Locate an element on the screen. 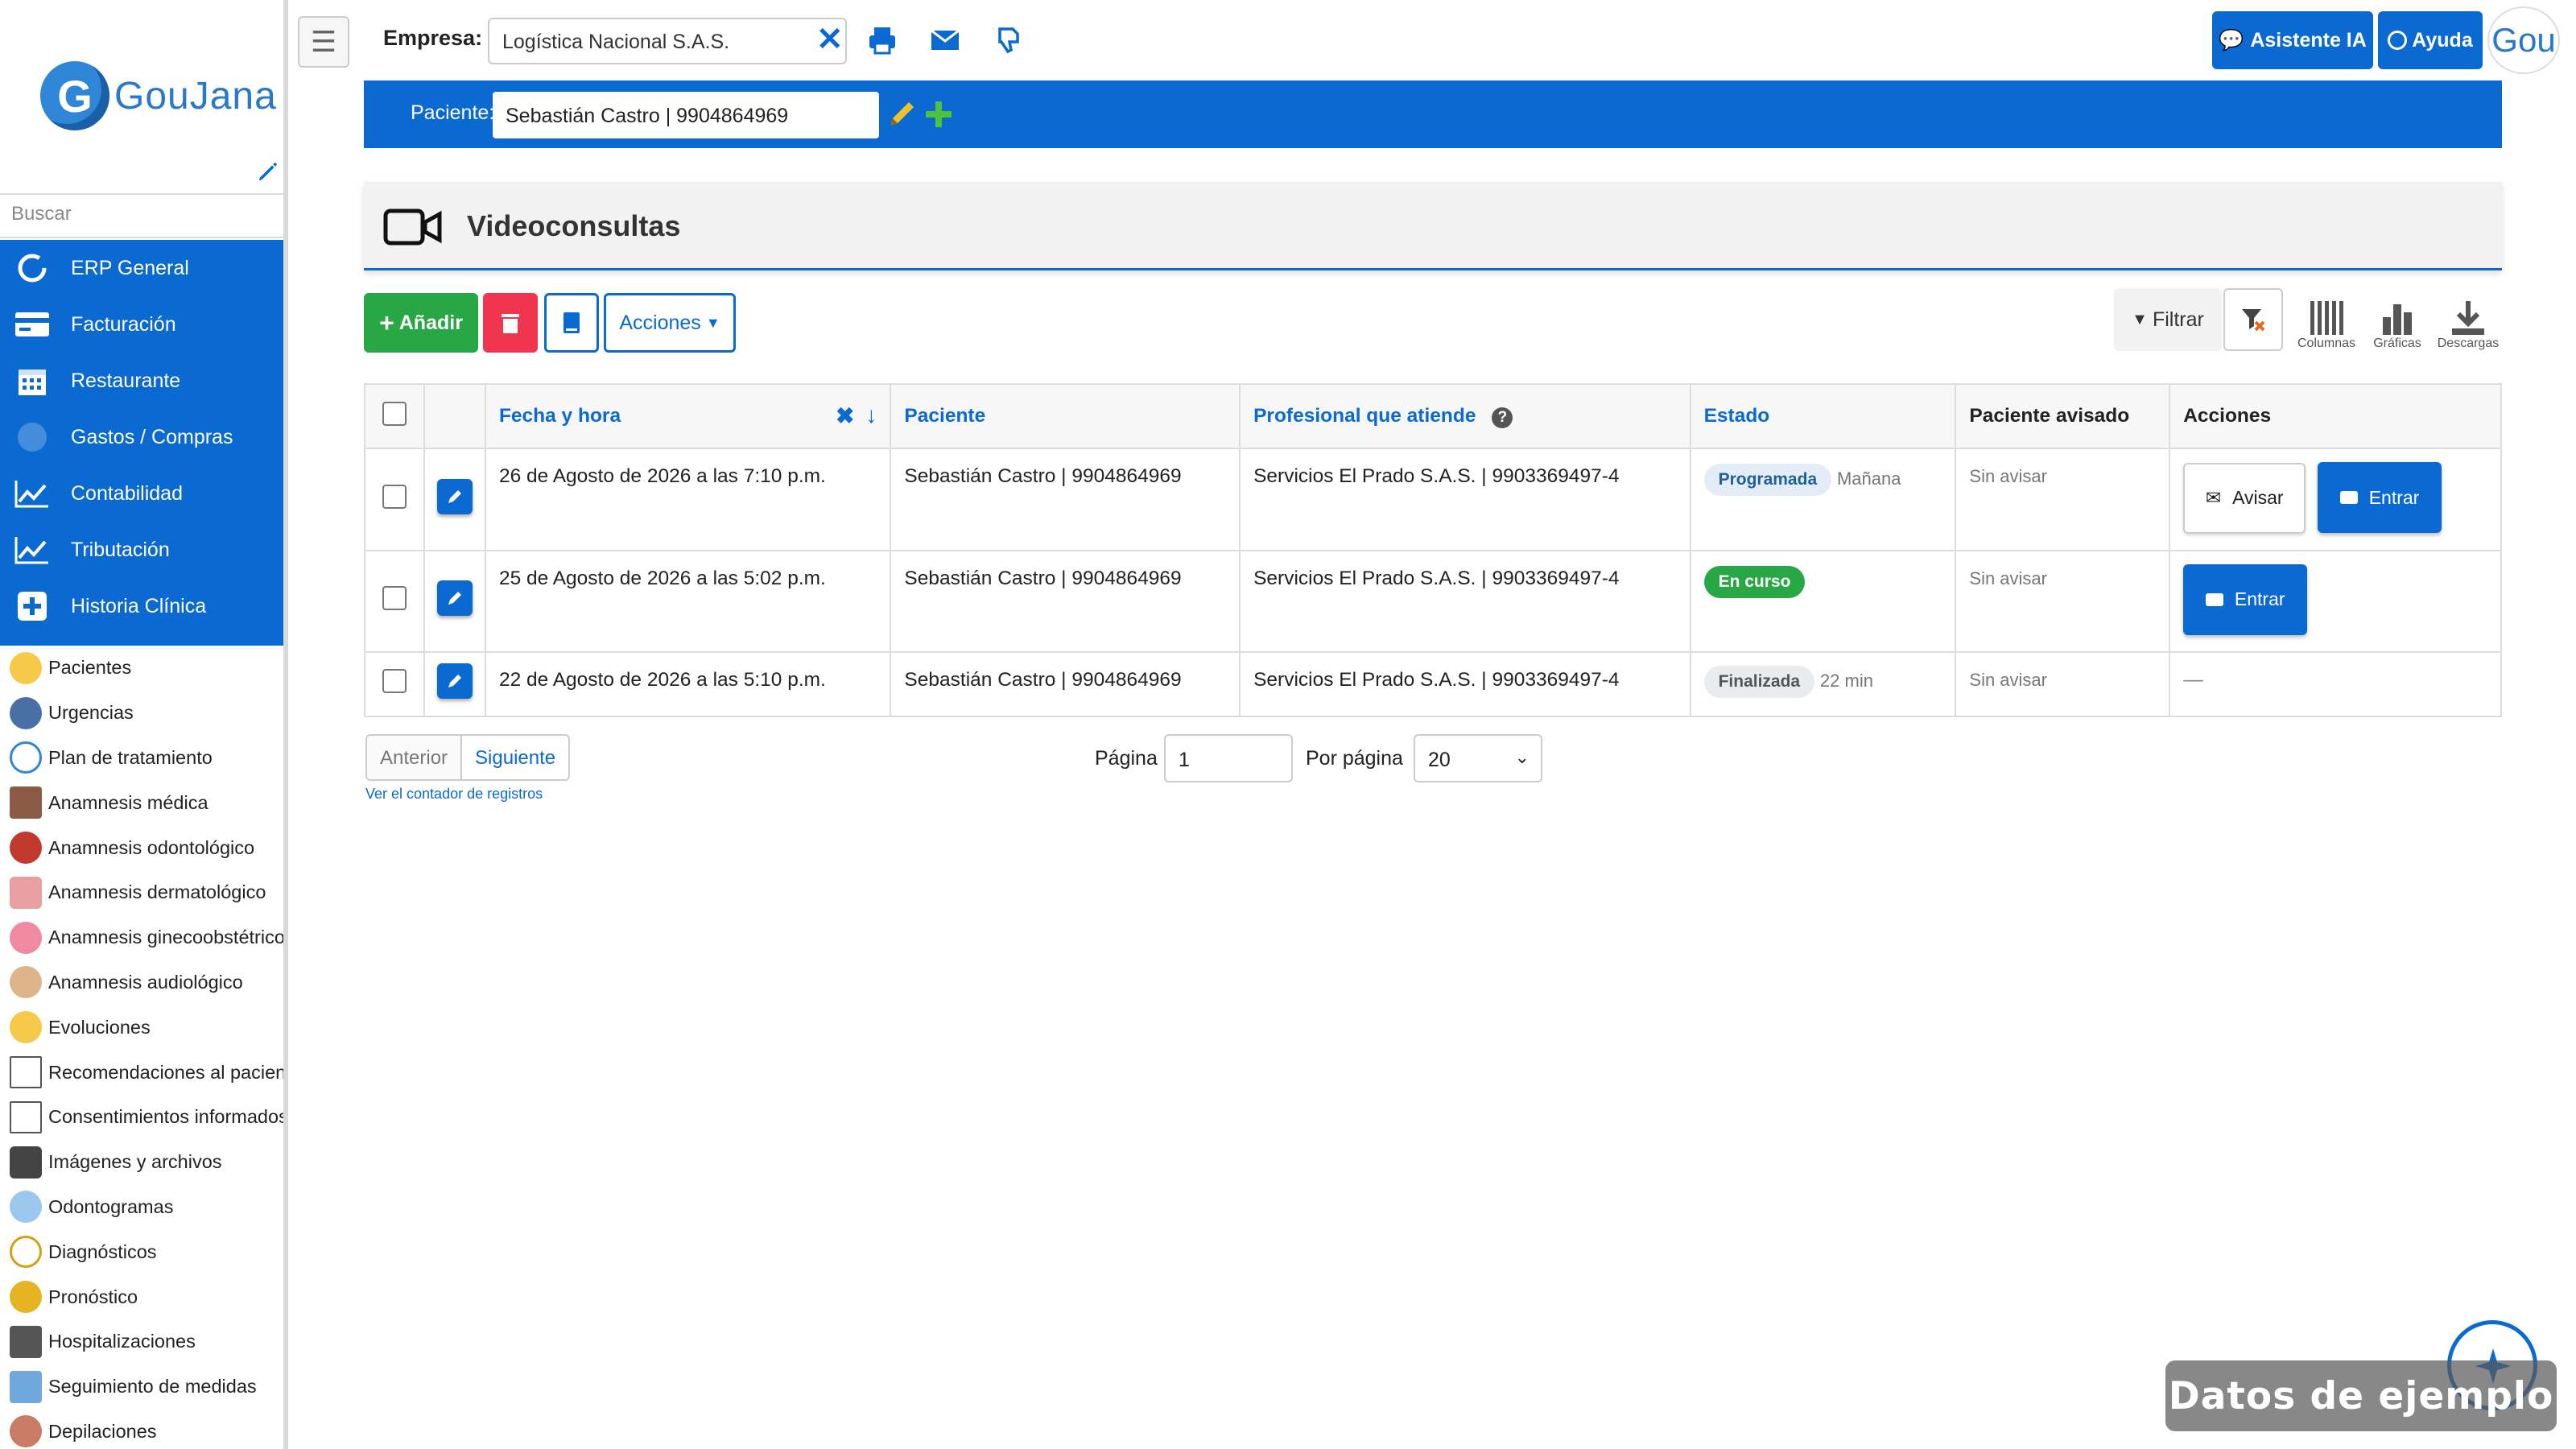 This screenshot has height=1449, width=2576. column-header-actions: Acciones is located at coordinates (2335, 416).